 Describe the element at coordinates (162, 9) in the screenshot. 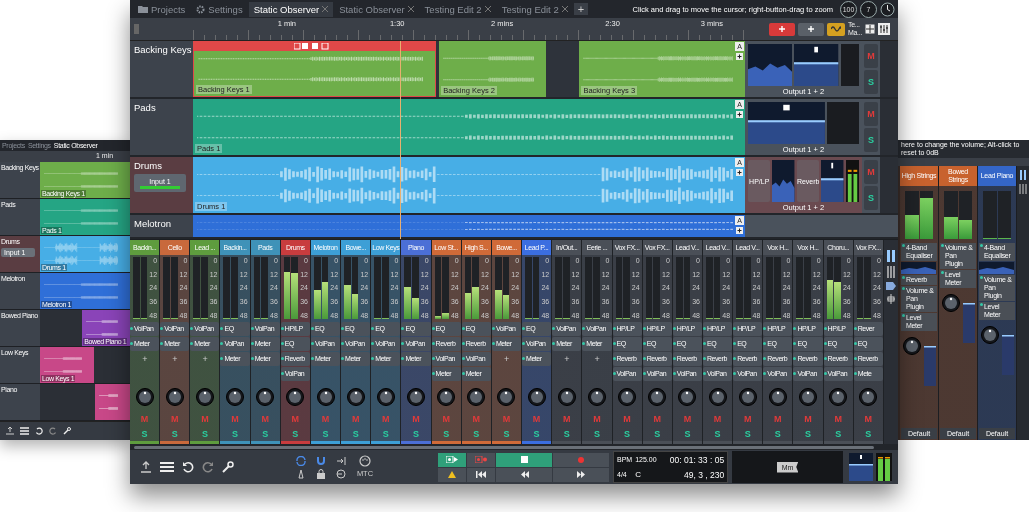

I see `tab: Projects` at that location.